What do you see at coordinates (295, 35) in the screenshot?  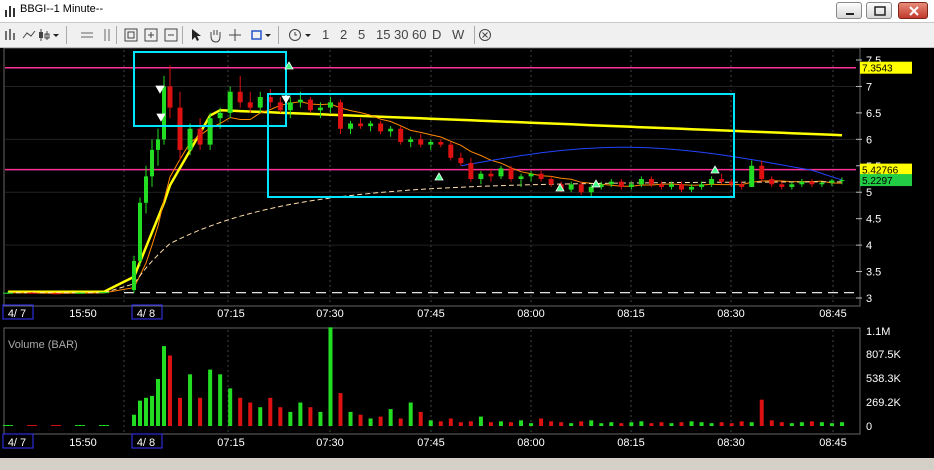 I see `interval-clock-icon` at bounding box center [295, 35].